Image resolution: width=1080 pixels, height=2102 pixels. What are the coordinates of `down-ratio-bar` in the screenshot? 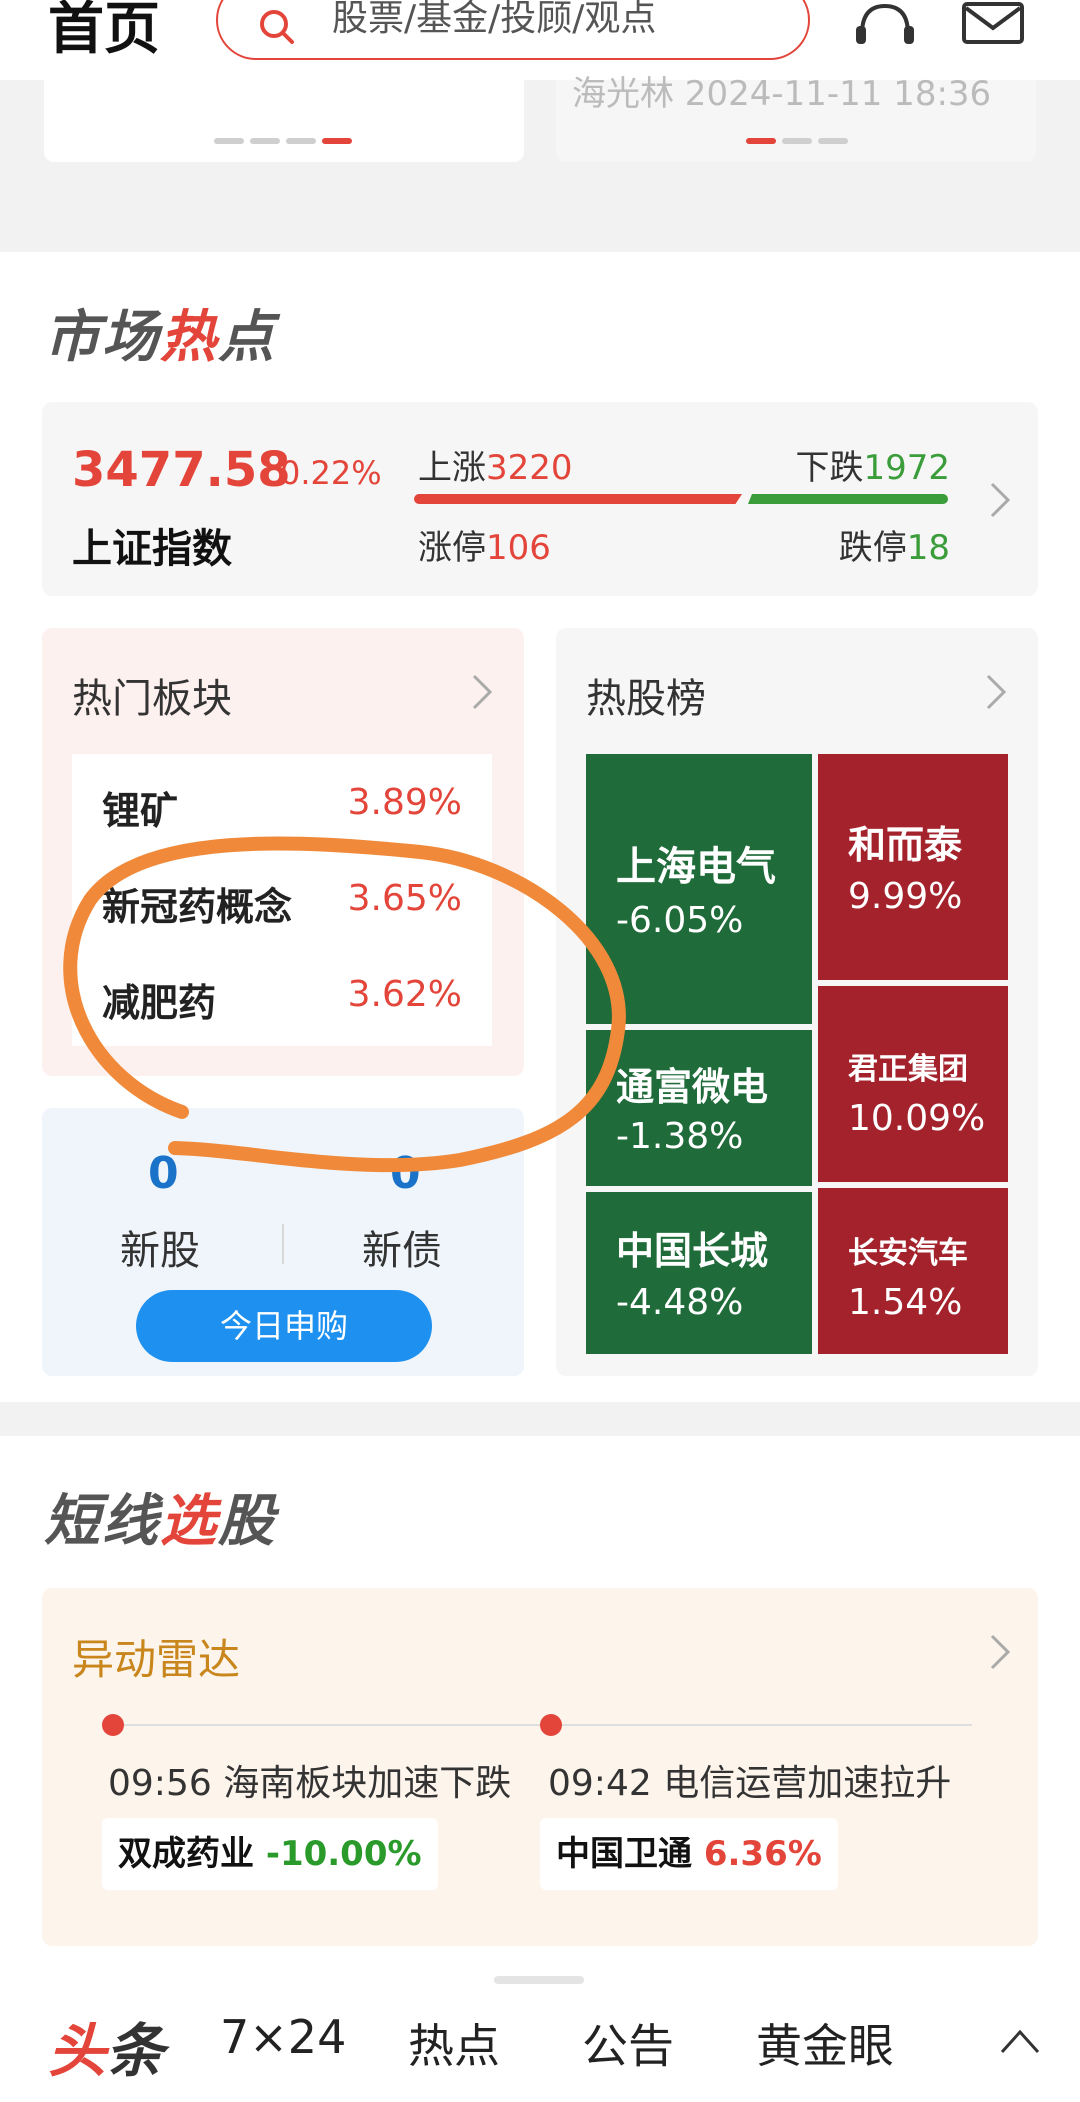 It's located at (848, 499).